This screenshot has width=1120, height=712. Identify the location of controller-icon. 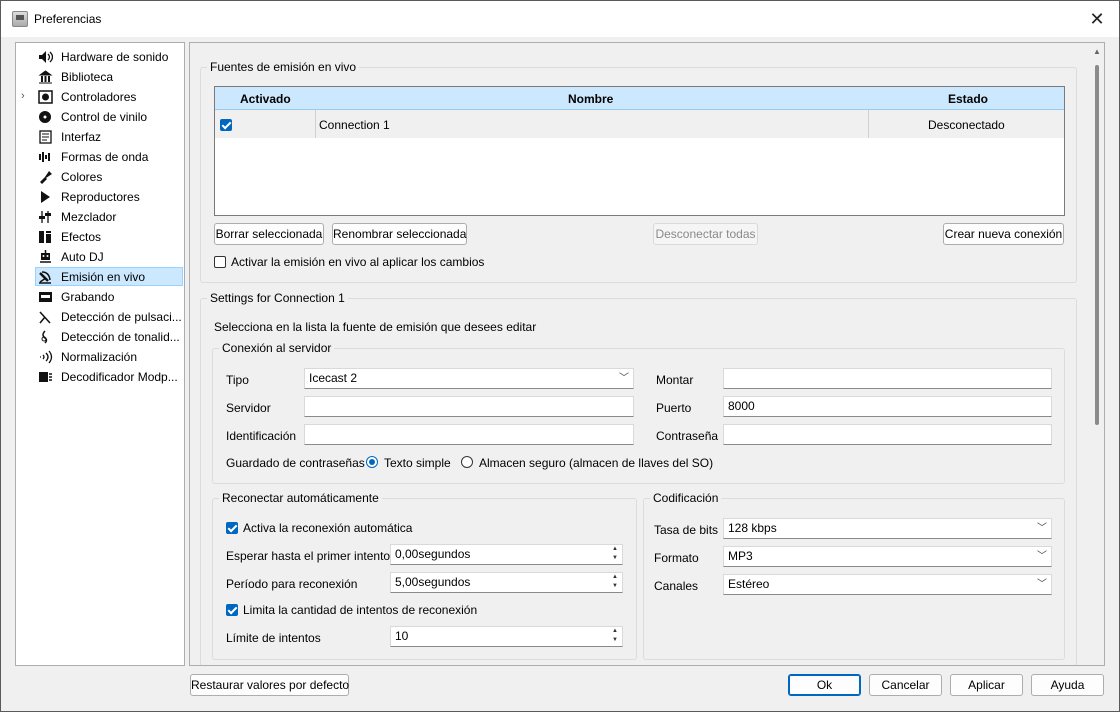
(45, 97).